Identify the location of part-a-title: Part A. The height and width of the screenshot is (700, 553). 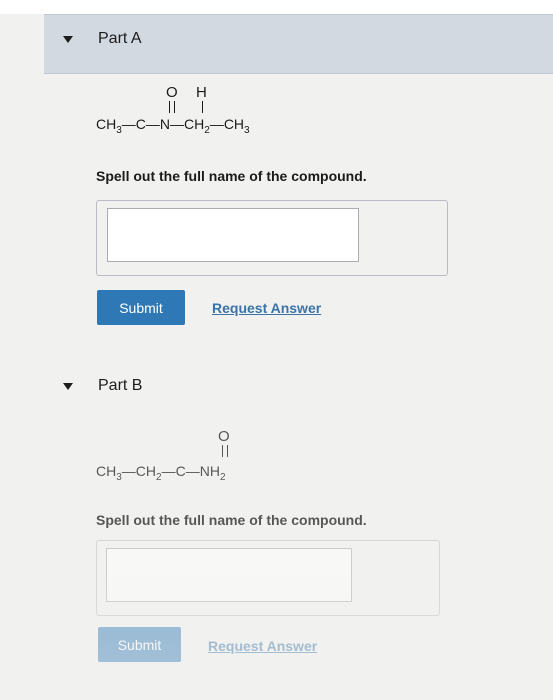
(120, 38).